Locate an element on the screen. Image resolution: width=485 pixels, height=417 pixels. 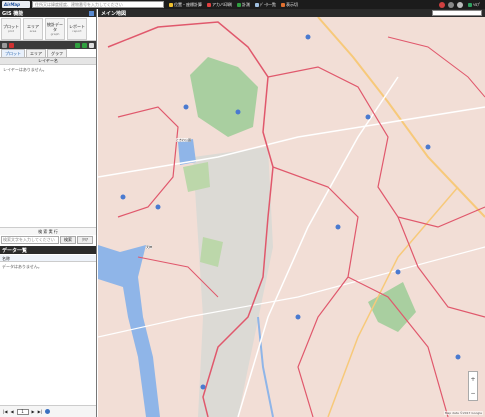
last-page-icon: ▶| is located at coordinates (40, 411).